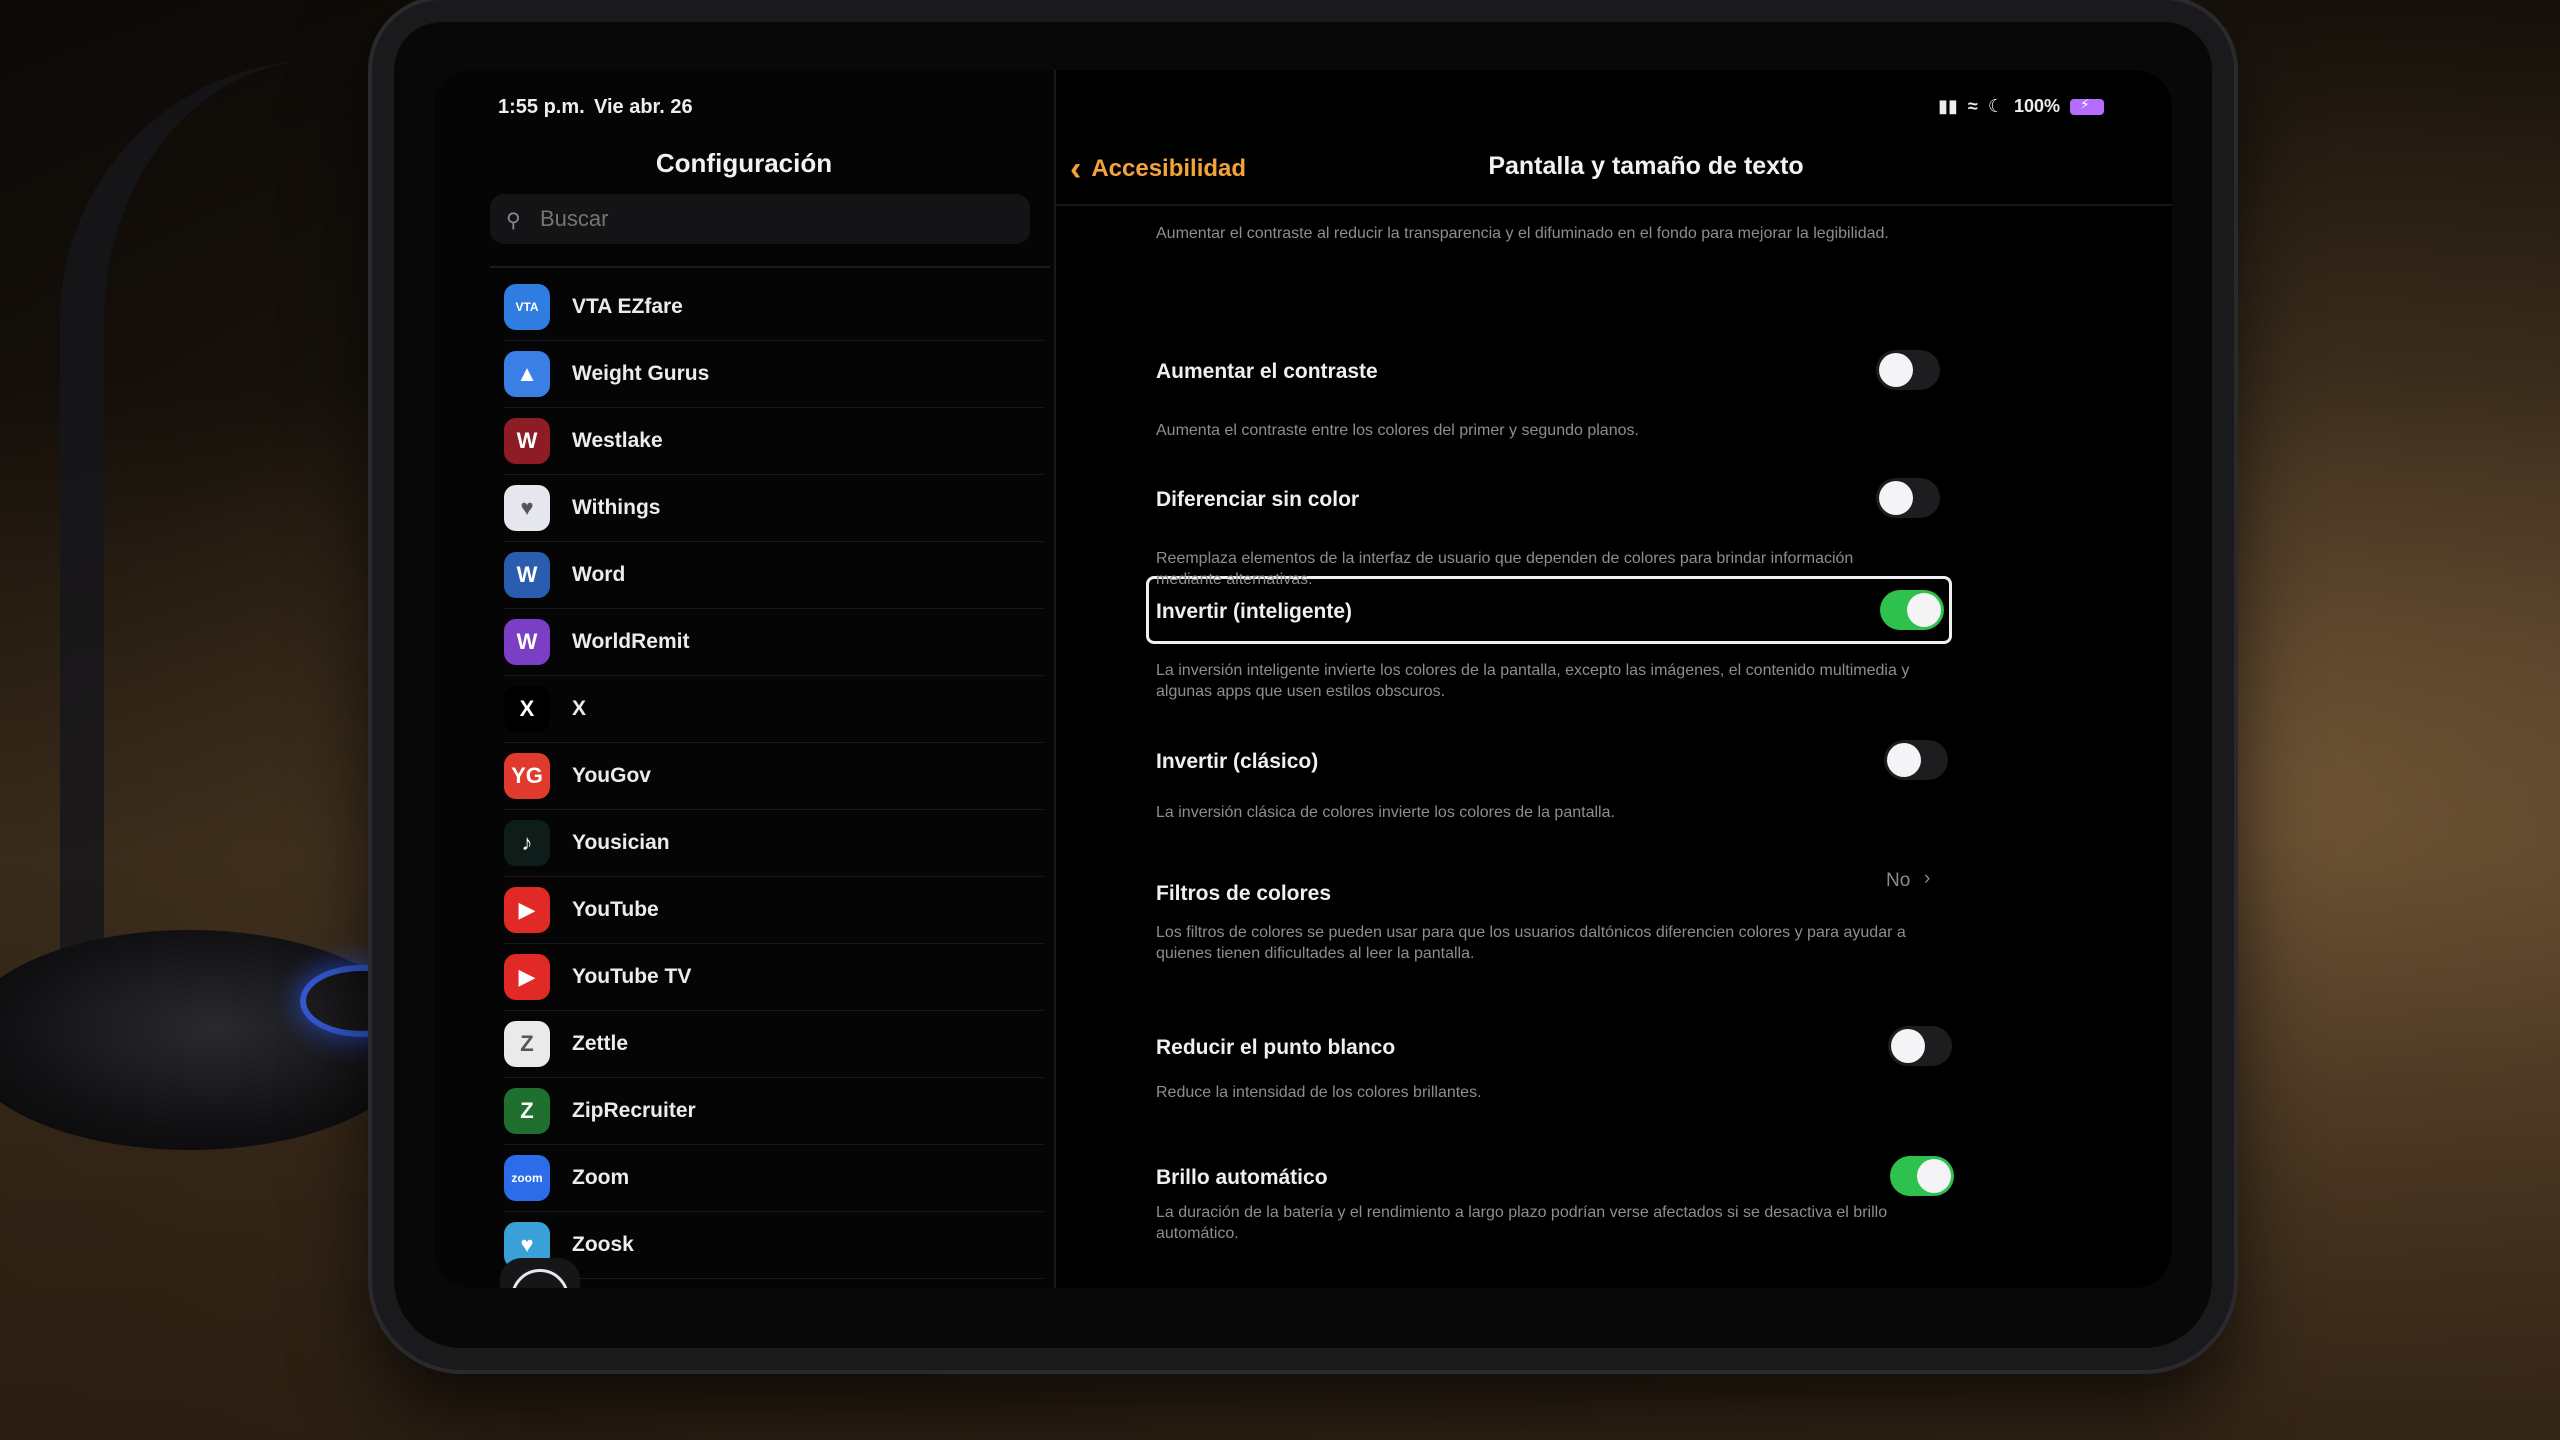 This screenshot has height=1440, width=2560. Describe the element at coordinates (1546, 1048) in the screenshot. I see `setting-row-reduce-white-point: Reducir el punto blanco` at that location.